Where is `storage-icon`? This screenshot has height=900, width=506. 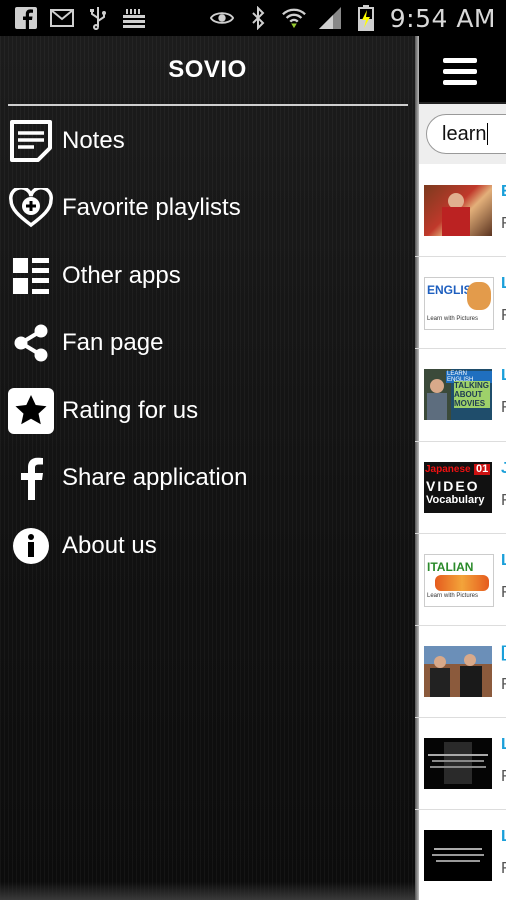
storage-icon is located at coordinates (134, 18).